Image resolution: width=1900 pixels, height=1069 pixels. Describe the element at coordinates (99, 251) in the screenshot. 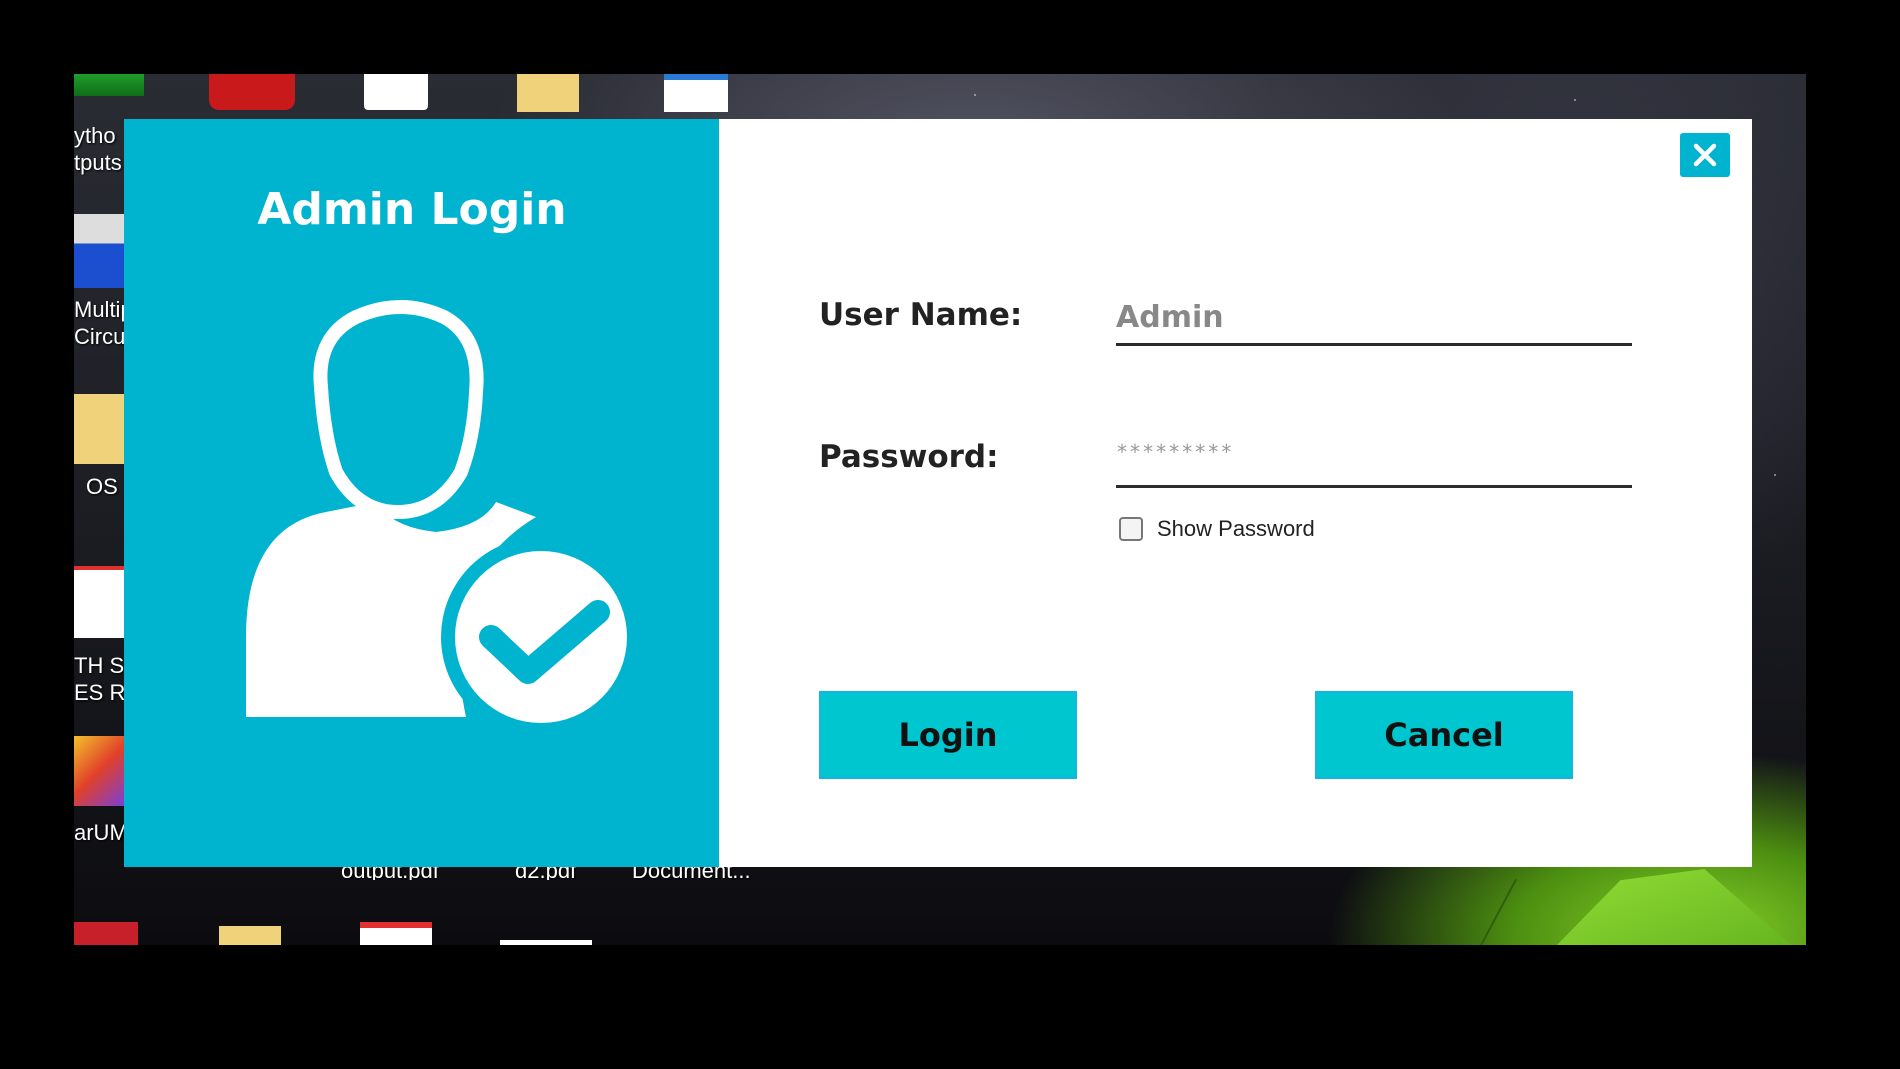

I see `dev-cpp-icon` at that location.